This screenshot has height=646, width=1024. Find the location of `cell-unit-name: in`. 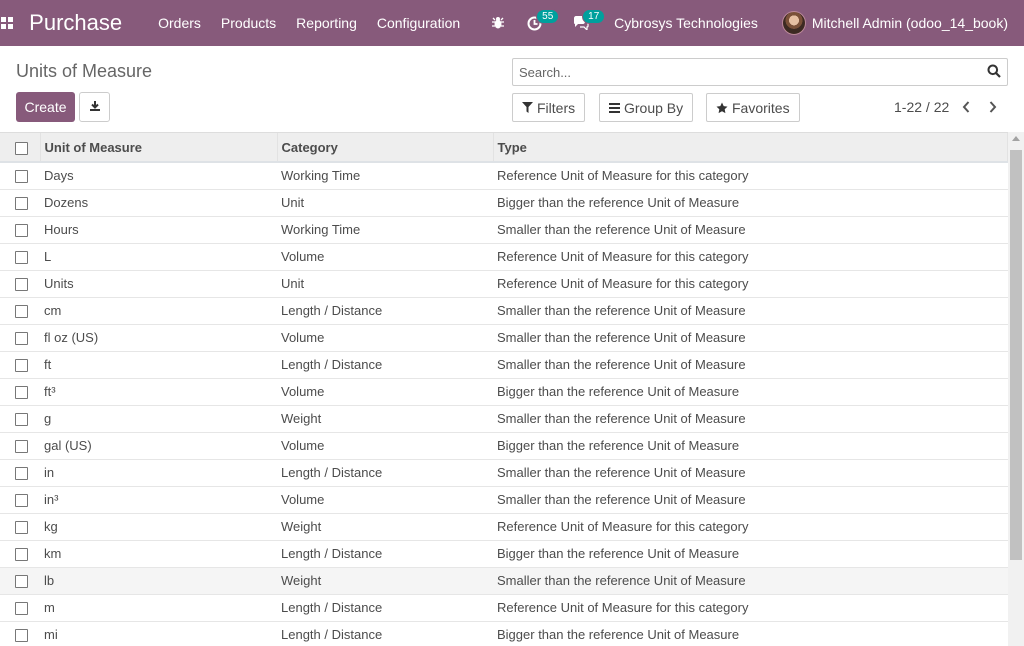

cell-unit-name: in is located at coordinates (49, 472).